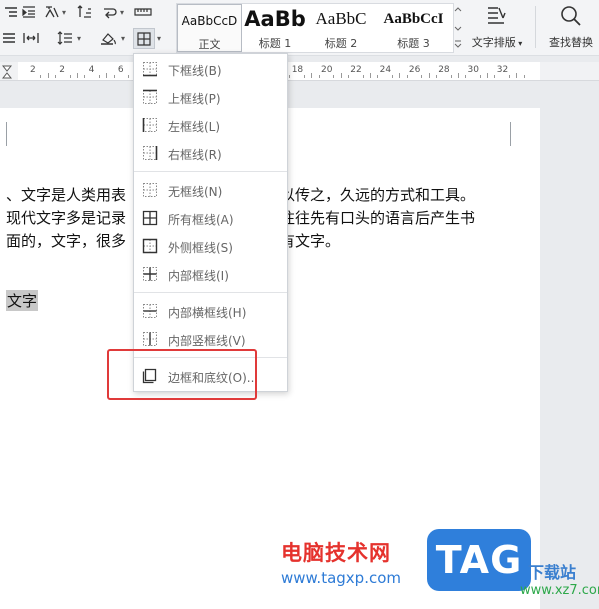  What do you see at coordinates (210, 190) in the screenshot?
I see `menu-item-border-none: 无框线(N)` at bounding box center [210, 190].